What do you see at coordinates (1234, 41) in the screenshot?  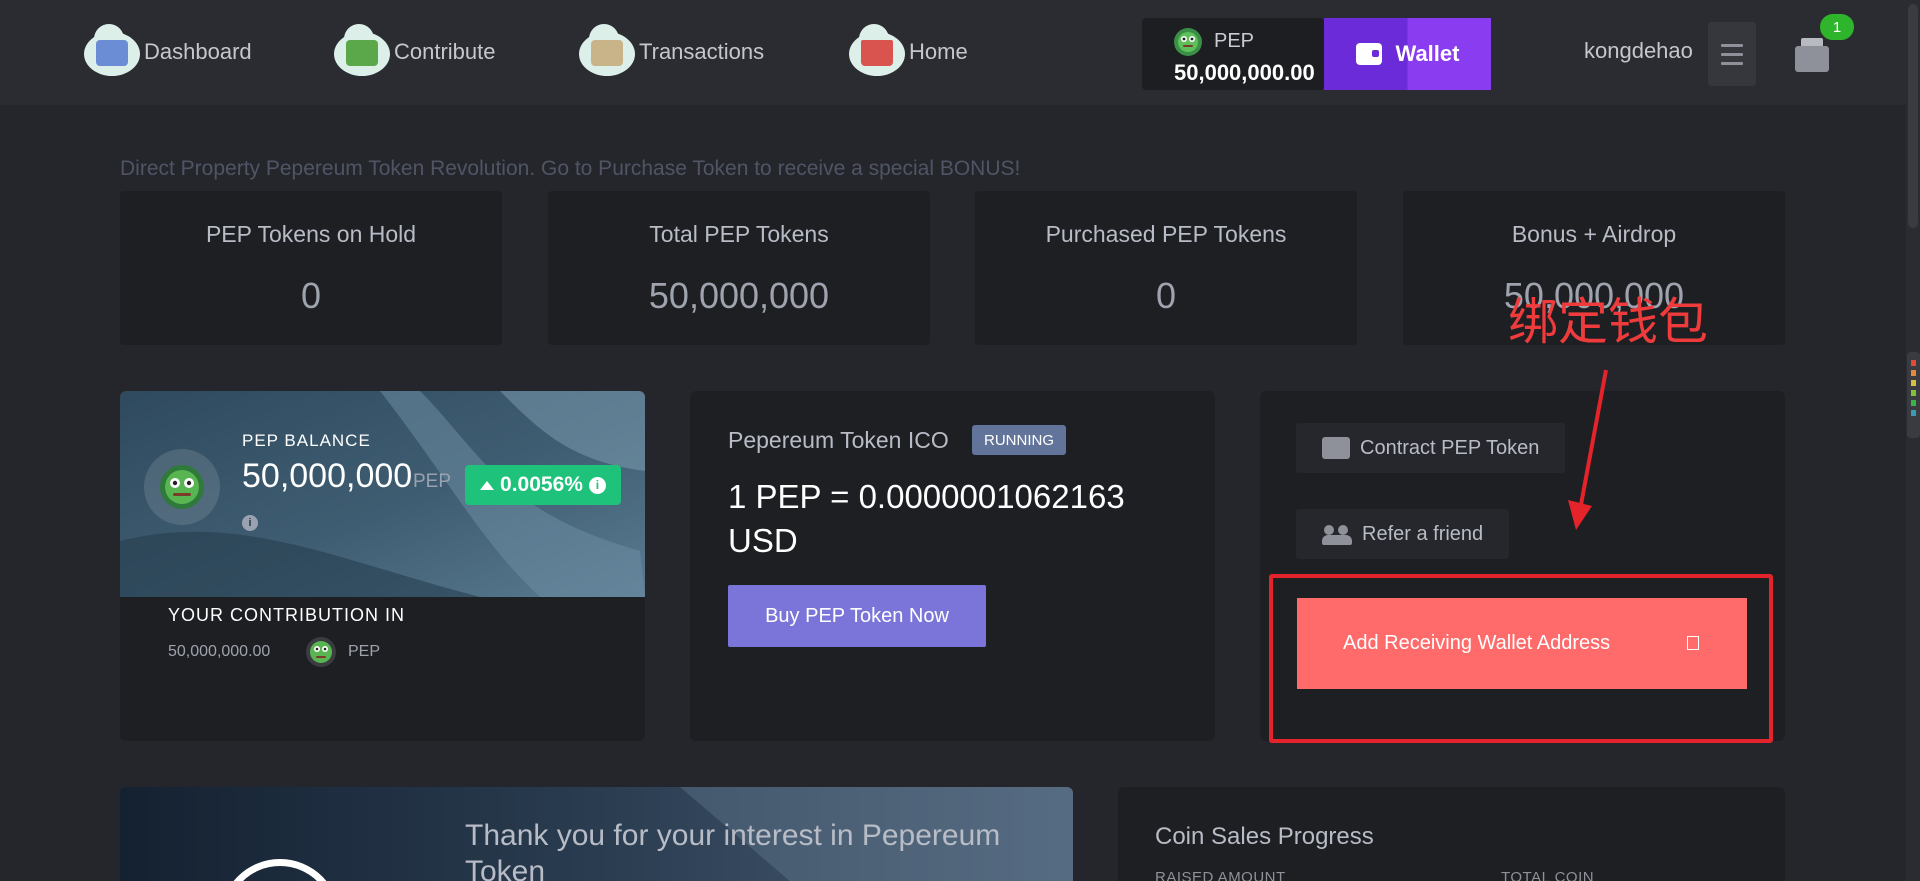 I see `pep-code: PEP` at bounding box center [1234, 41].